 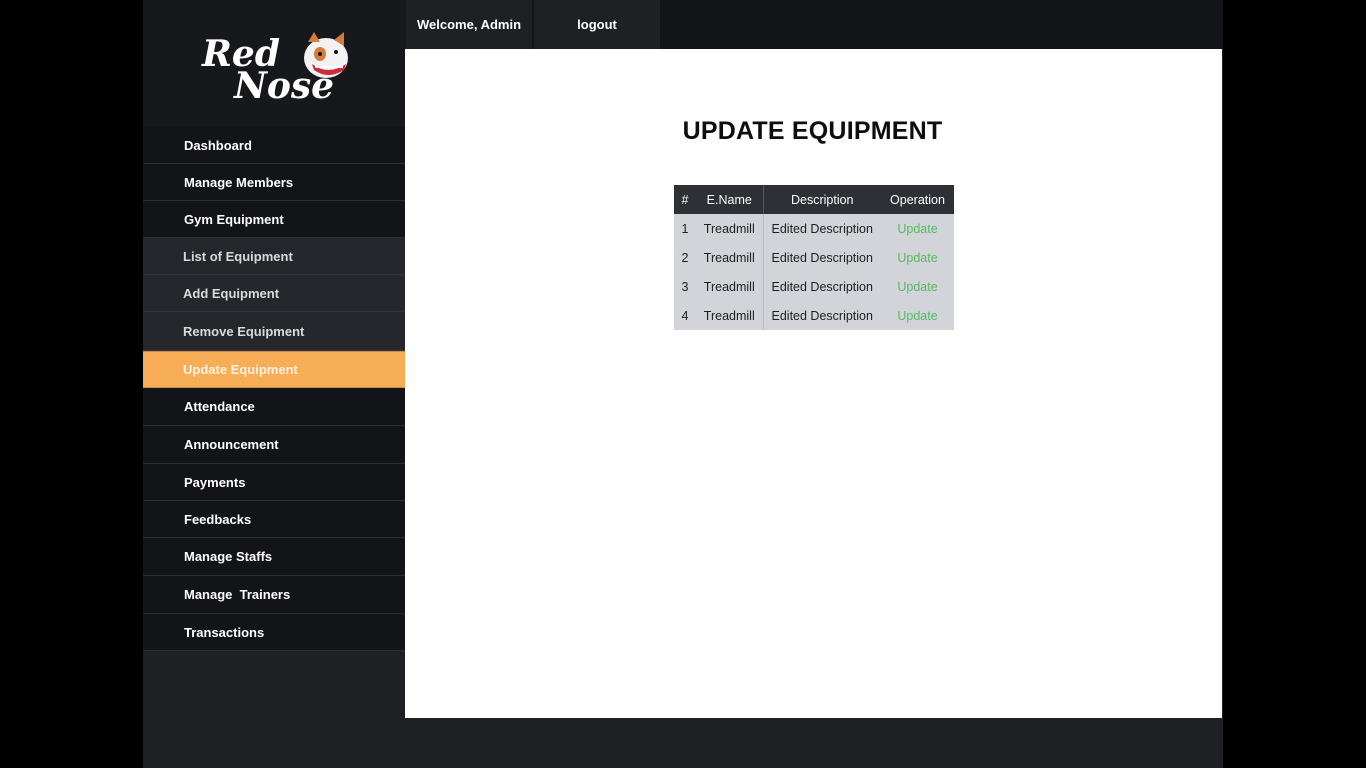 What do you see at coordinates (228, 556) in the screenshot?
I see `sidebar-item-label: Manage Staffs` at bounding box center [228, 556].